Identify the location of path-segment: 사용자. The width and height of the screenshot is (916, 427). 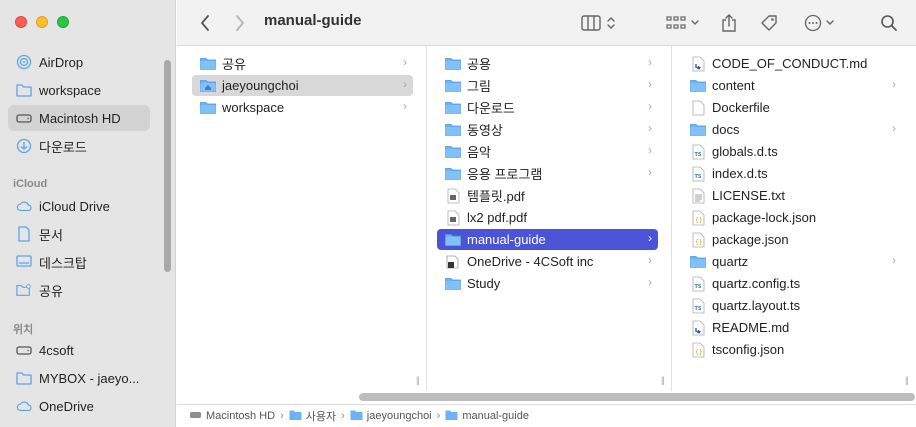
(312, 416).